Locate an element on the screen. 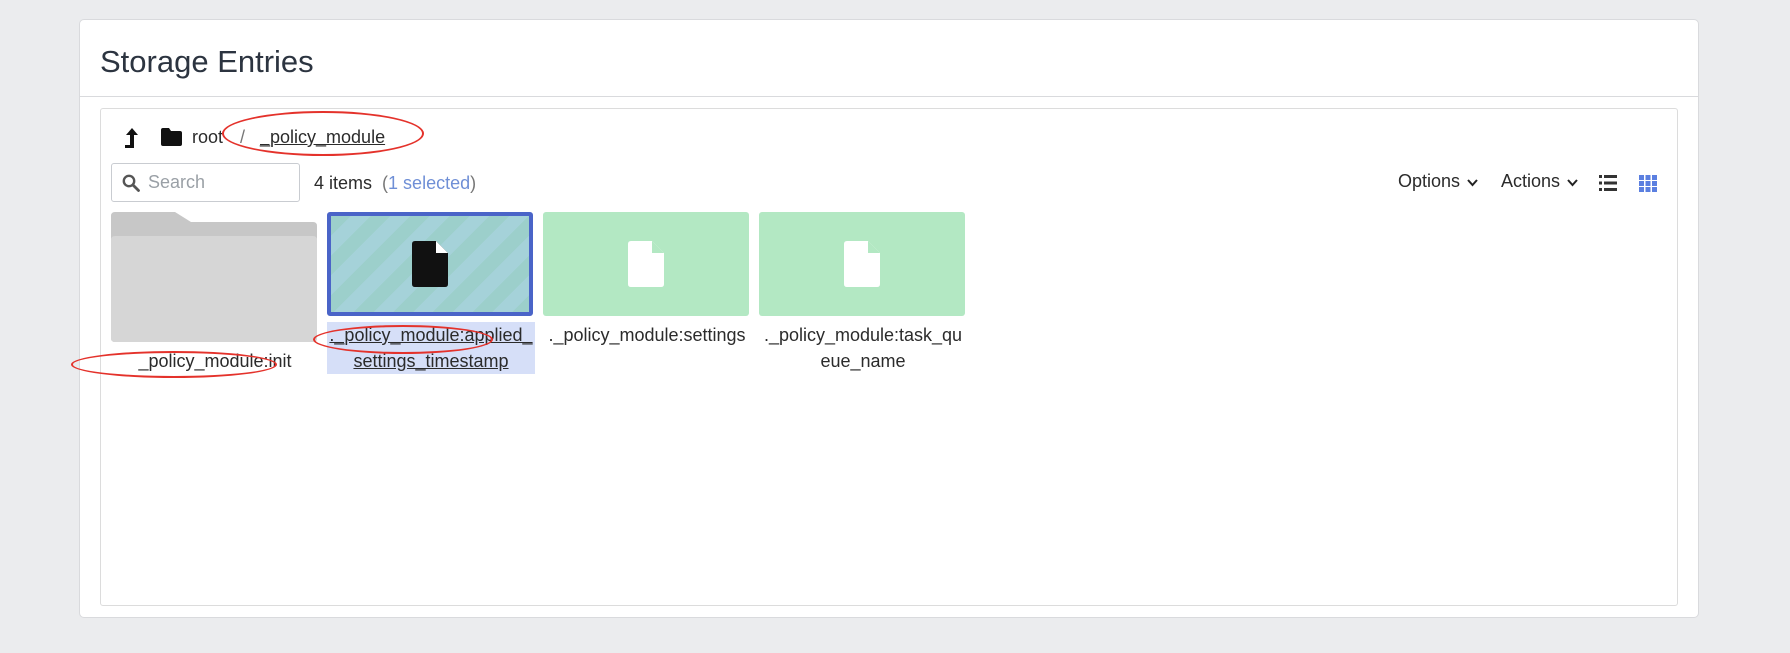 This screenshot has width=1790, height=653. breadcrumb-root: root is located at coordinates (207, 137).